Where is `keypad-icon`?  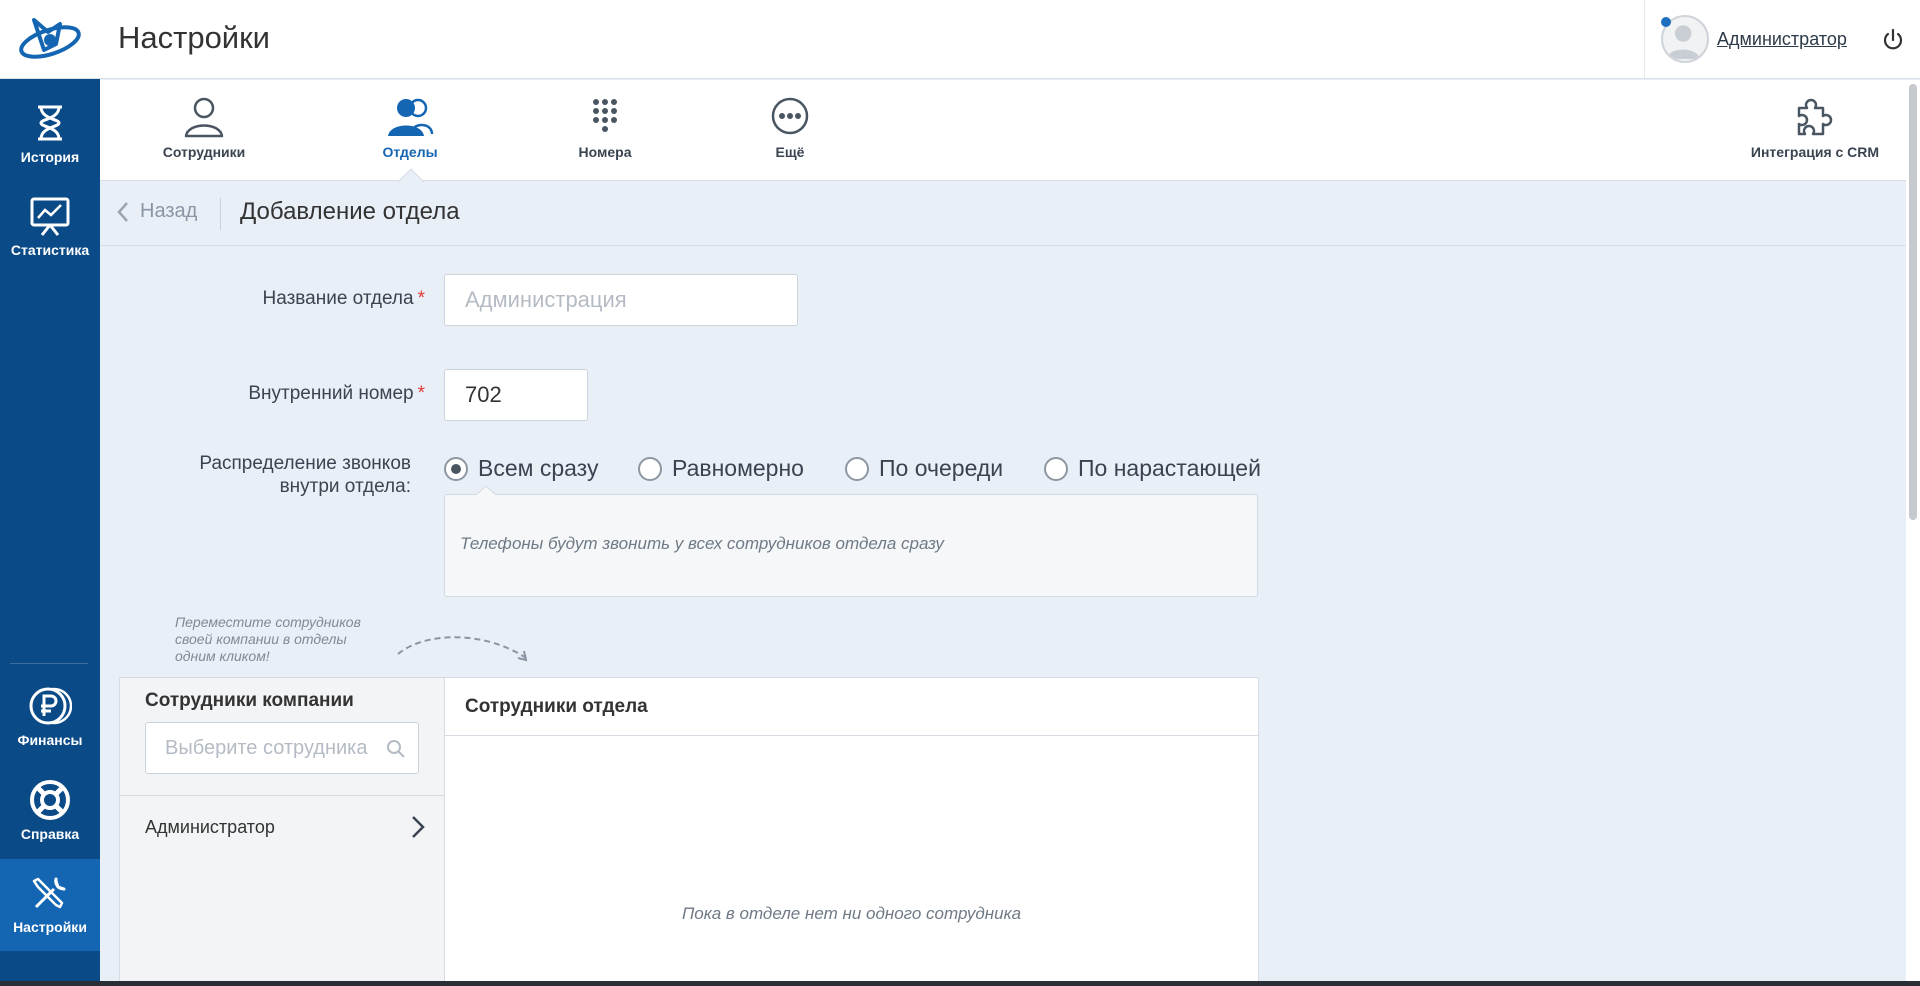 keypad-icon is located at coordinates (605, 115).